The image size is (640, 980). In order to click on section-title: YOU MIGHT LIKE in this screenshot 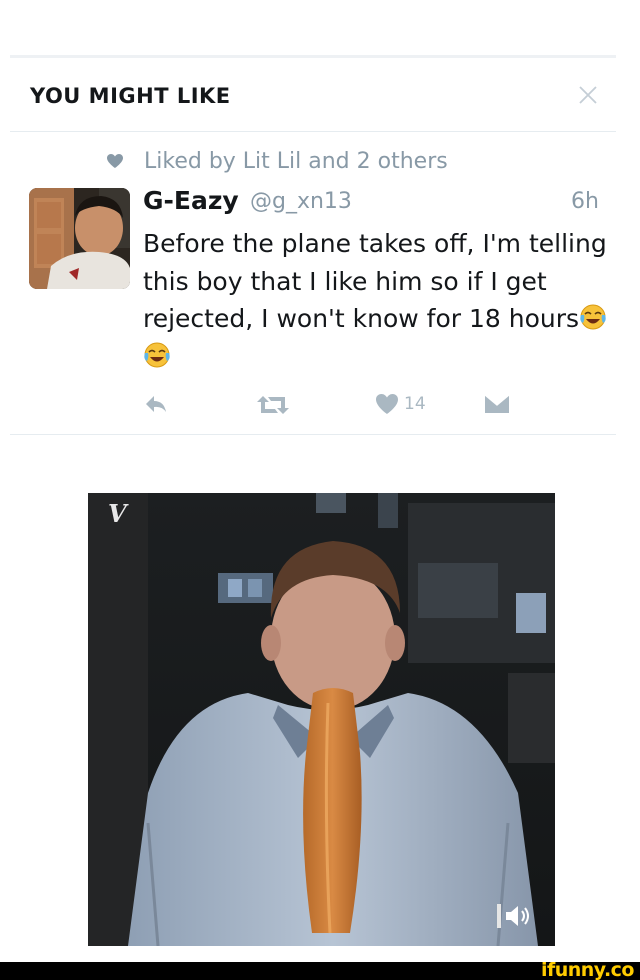, I will do `click(130, 96)`.